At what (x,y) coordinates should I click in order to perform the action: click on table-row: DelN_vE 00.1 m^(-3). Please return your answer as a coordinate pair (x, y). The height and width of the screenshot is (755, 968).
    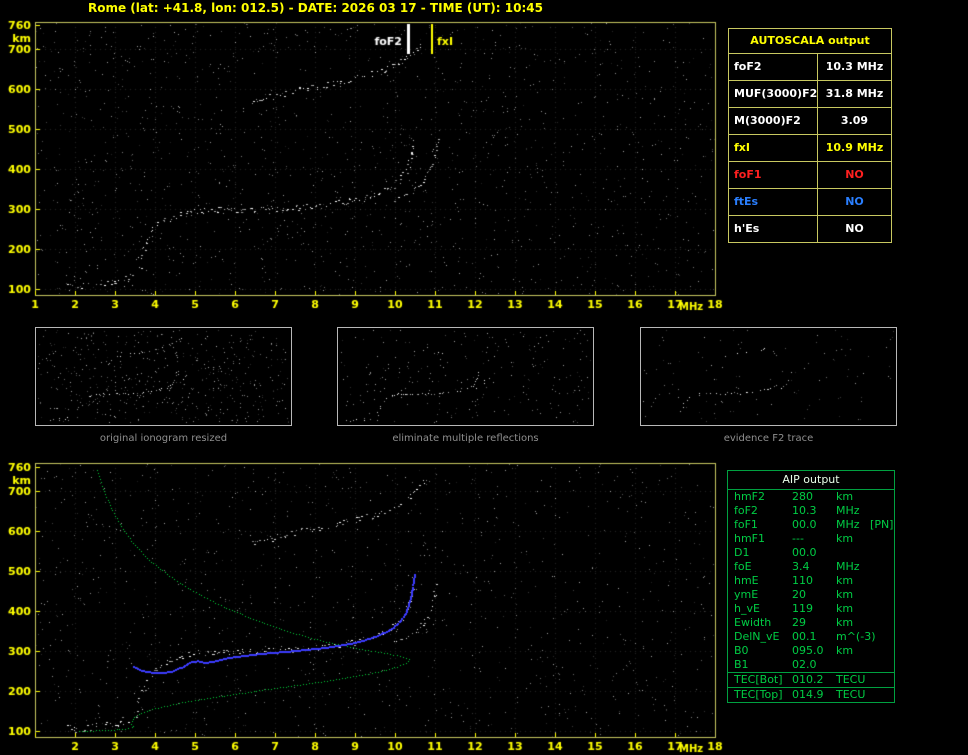
    Looking at the image, I should click on (811, 637).